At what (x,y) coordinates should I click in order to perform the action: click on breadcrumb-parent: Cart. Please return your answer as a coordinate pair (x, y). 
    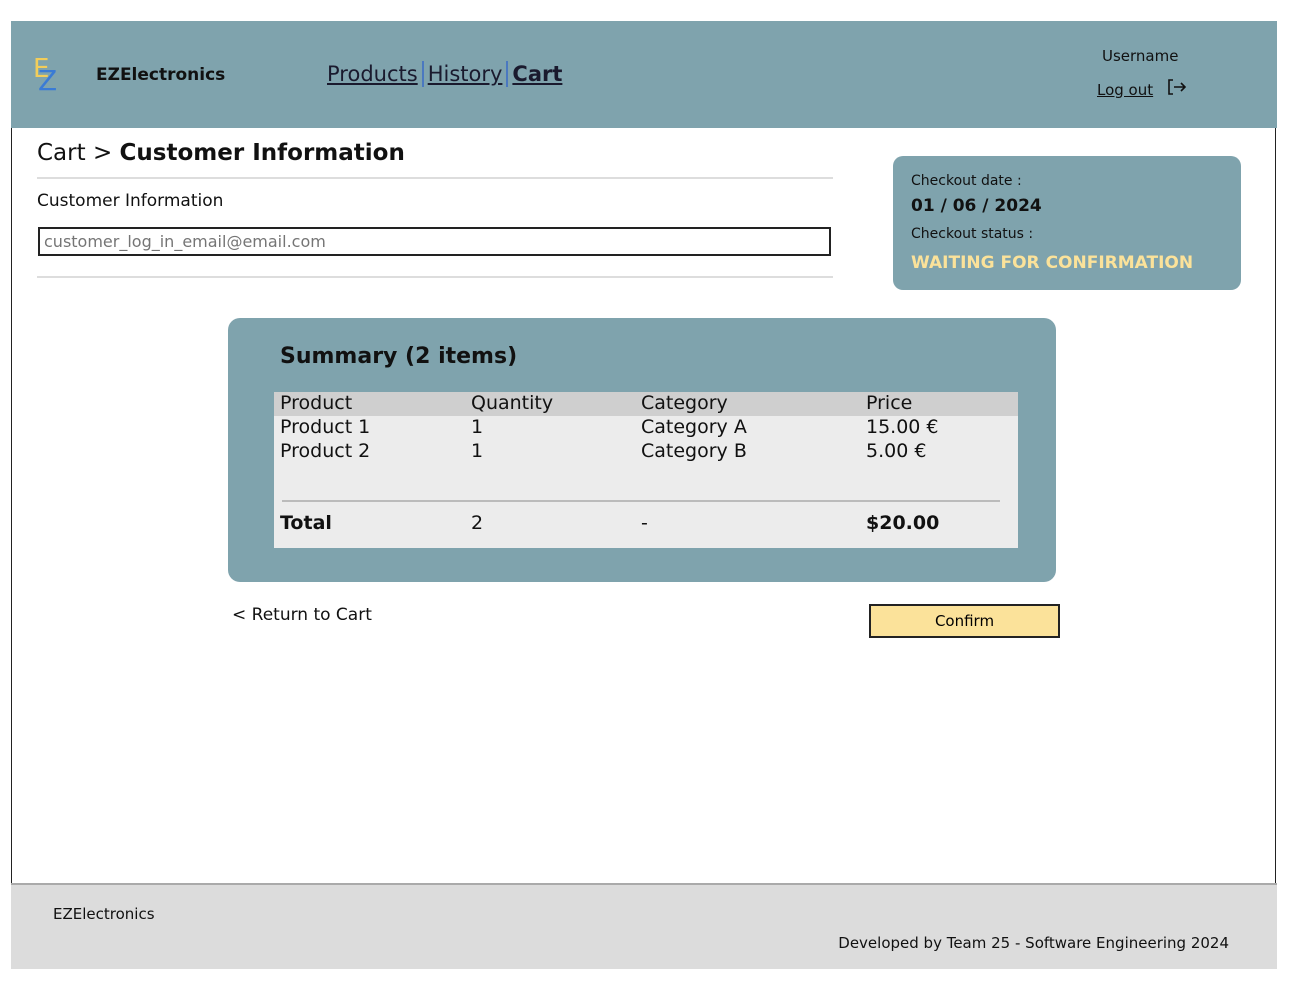
    Looking at the image, I should click on (61, 153).